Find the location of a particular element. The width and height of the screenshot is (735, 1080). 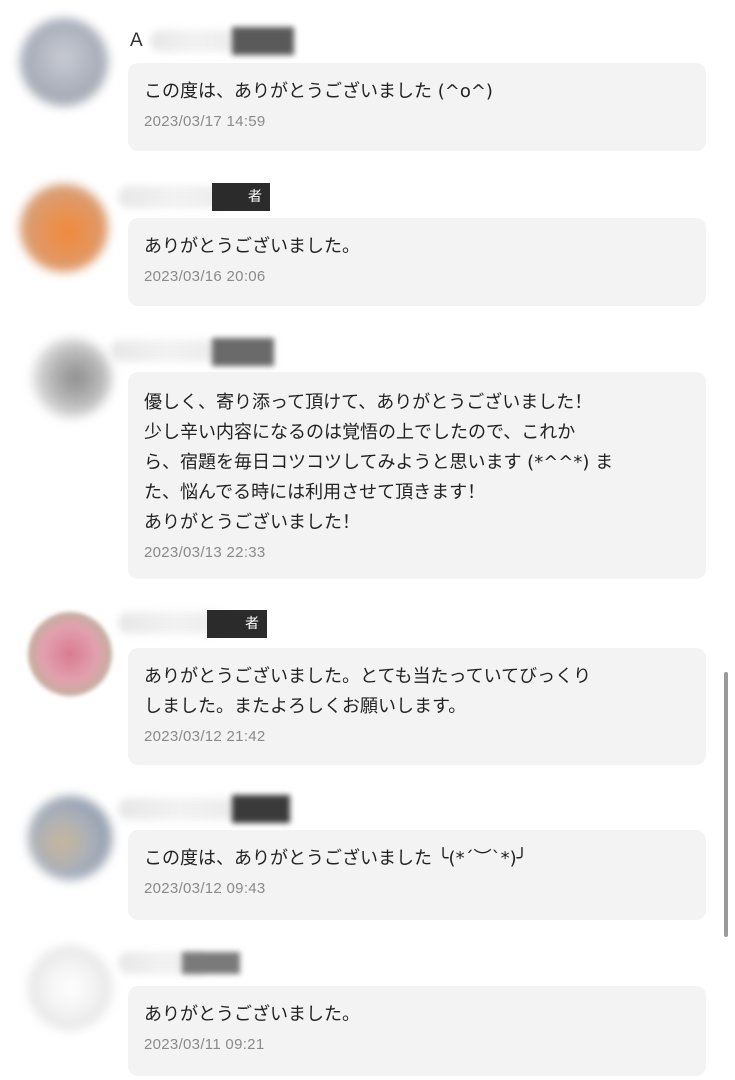

review-date: 2023/03/16 20:06 is located at coordinates (205, 276).